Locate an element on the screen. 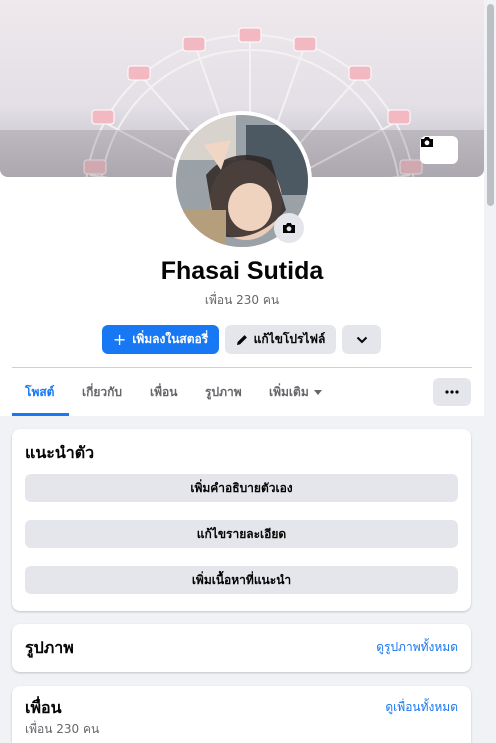  scrollbar-thumb is located at coordinates (490, 105).